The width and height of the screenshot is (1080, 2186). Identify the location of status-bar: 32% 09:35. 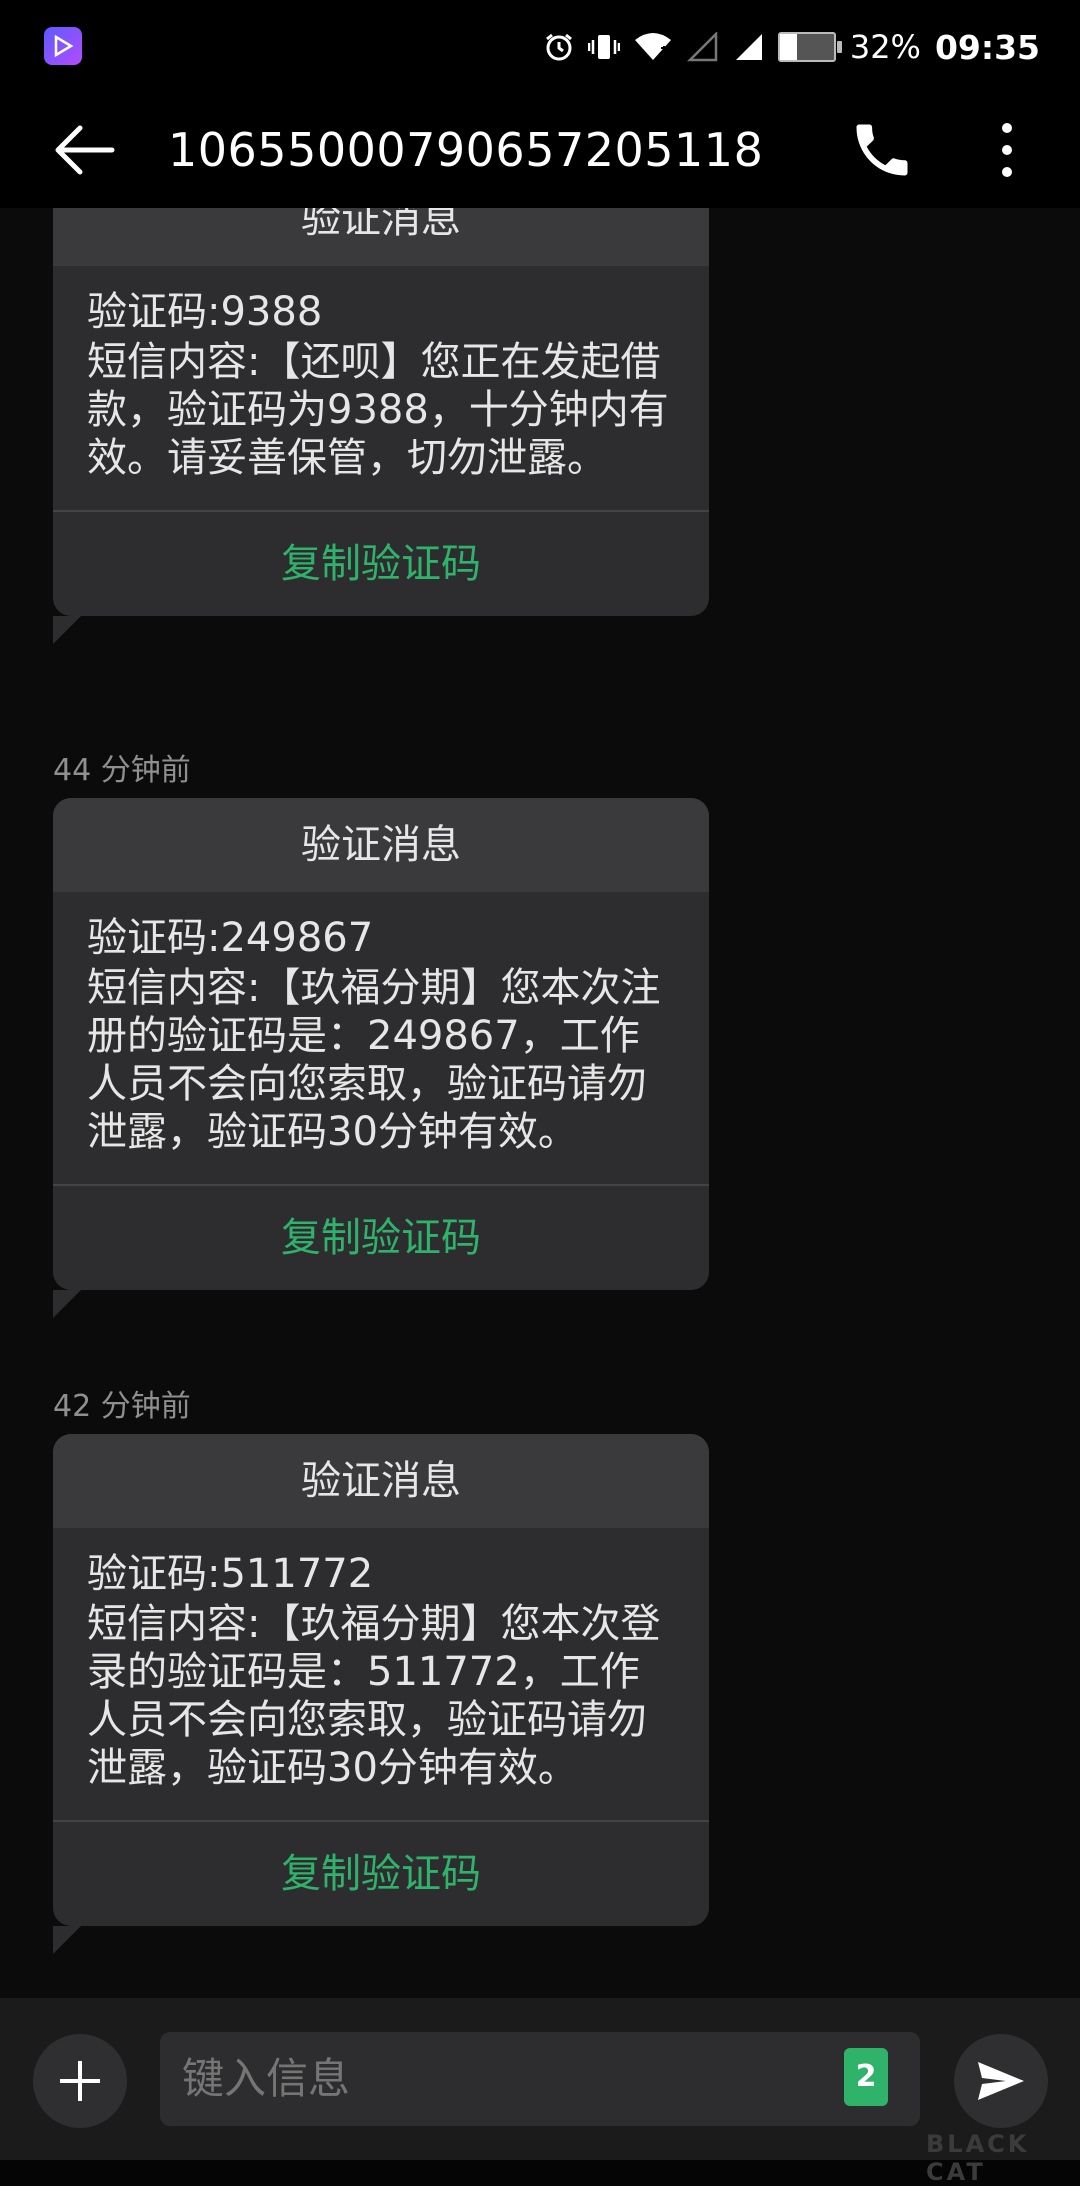
(540, 48).